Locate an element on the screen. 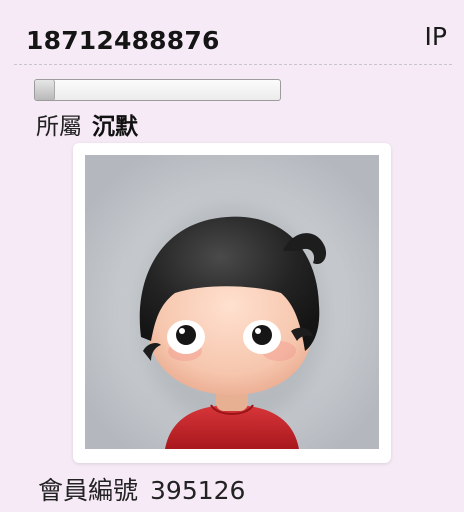 Image resolution: width=464 pixels, height=512 pixels. level-progress-fill is located at coordinates (45, 90).